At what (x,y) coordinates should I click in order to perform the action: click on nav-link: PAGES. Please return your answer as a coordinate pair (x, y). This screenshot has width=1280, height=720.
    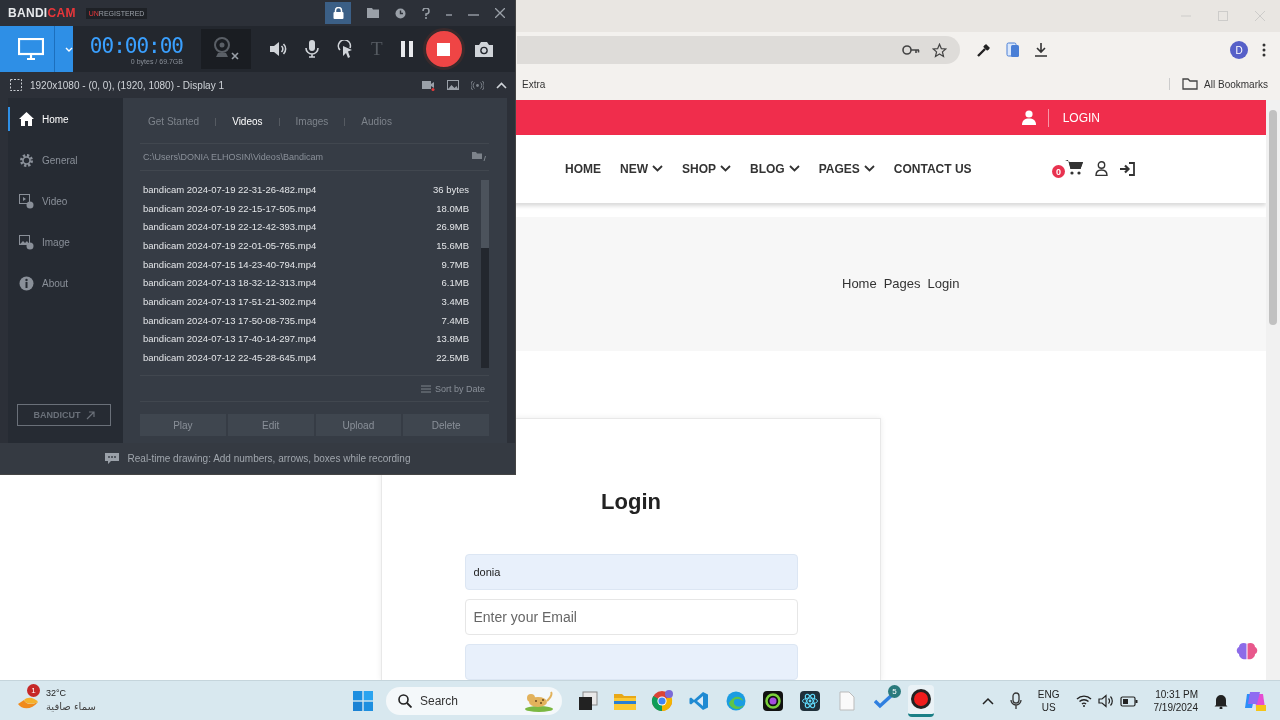
    Looking at the image, I should click on (846, 168).